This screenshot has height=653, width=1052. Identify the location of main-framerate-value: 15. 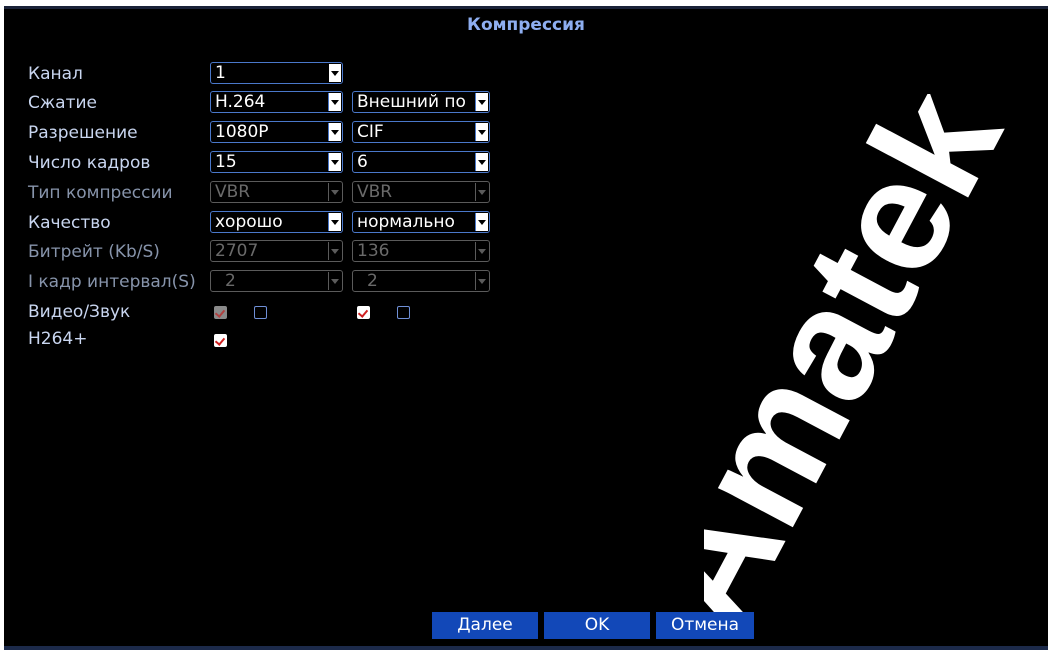
(226, 162).